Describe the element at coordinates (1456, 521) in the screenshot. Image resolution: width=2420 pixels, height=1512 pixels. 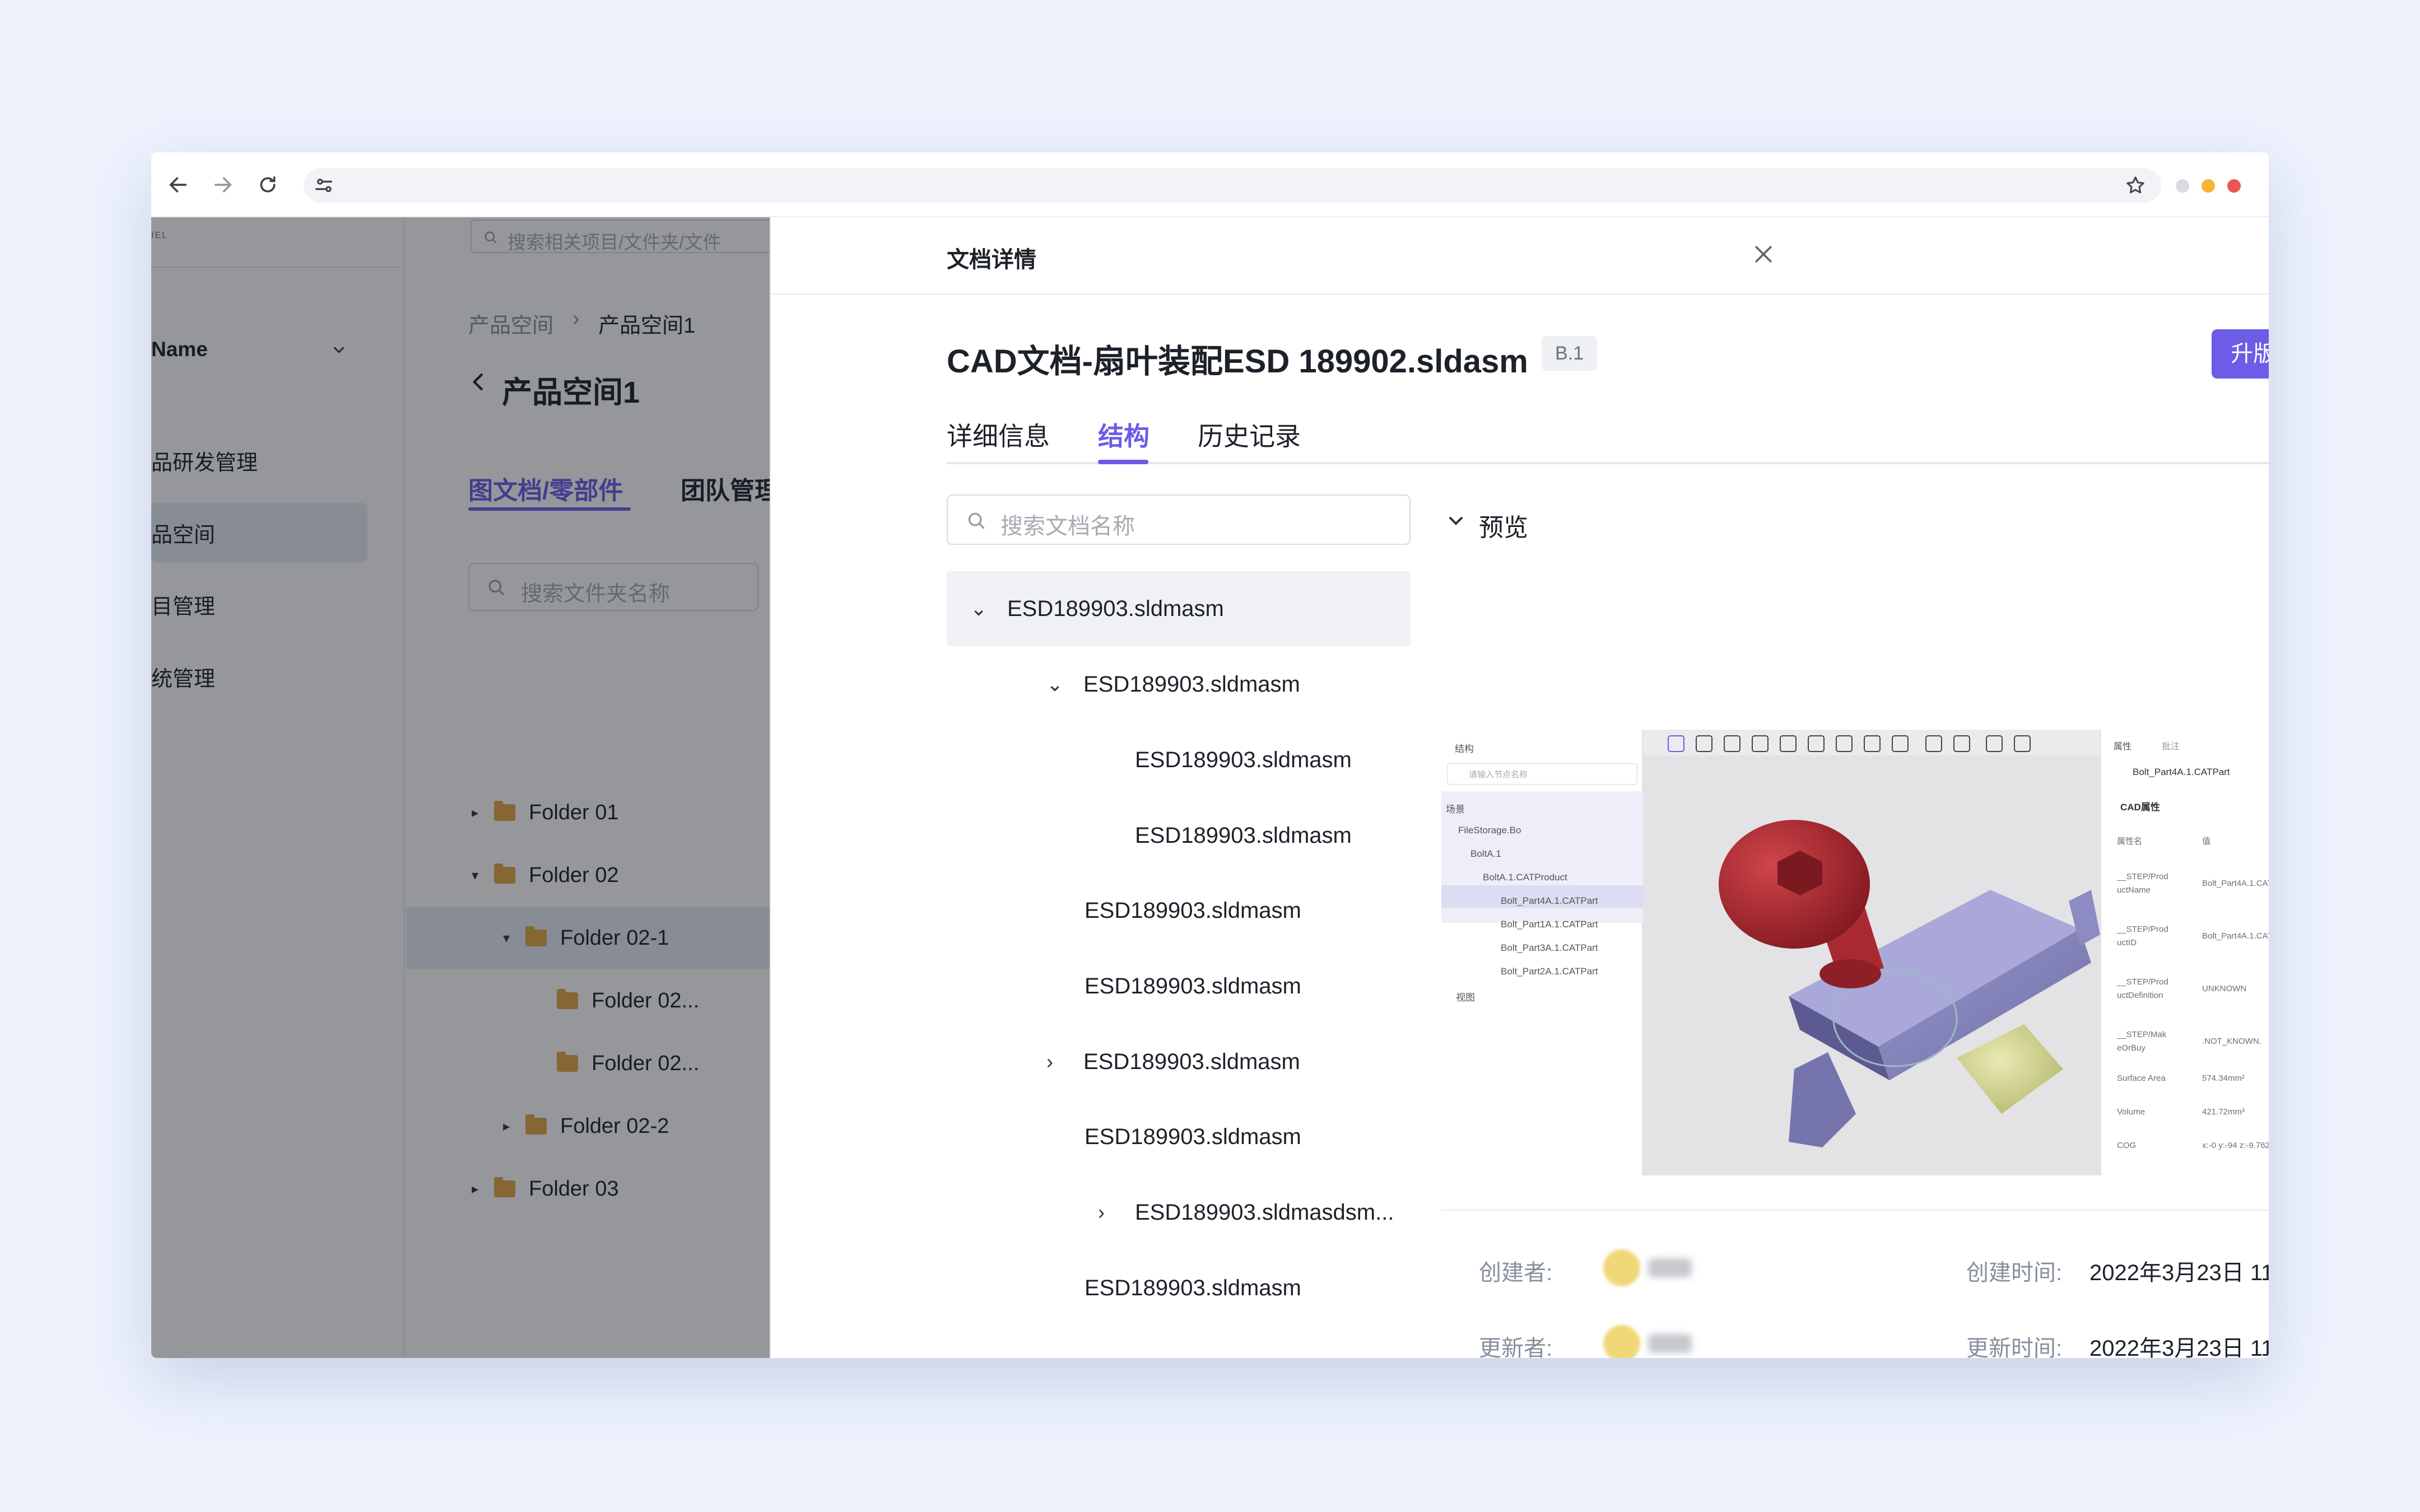
I see `chevron-down-icon` at that location.